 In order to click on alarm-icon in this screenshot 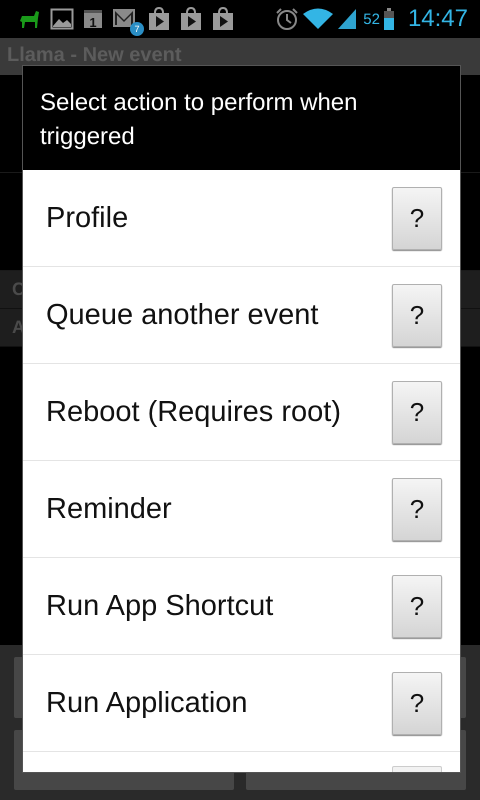, I will do `click(287, 19)`.